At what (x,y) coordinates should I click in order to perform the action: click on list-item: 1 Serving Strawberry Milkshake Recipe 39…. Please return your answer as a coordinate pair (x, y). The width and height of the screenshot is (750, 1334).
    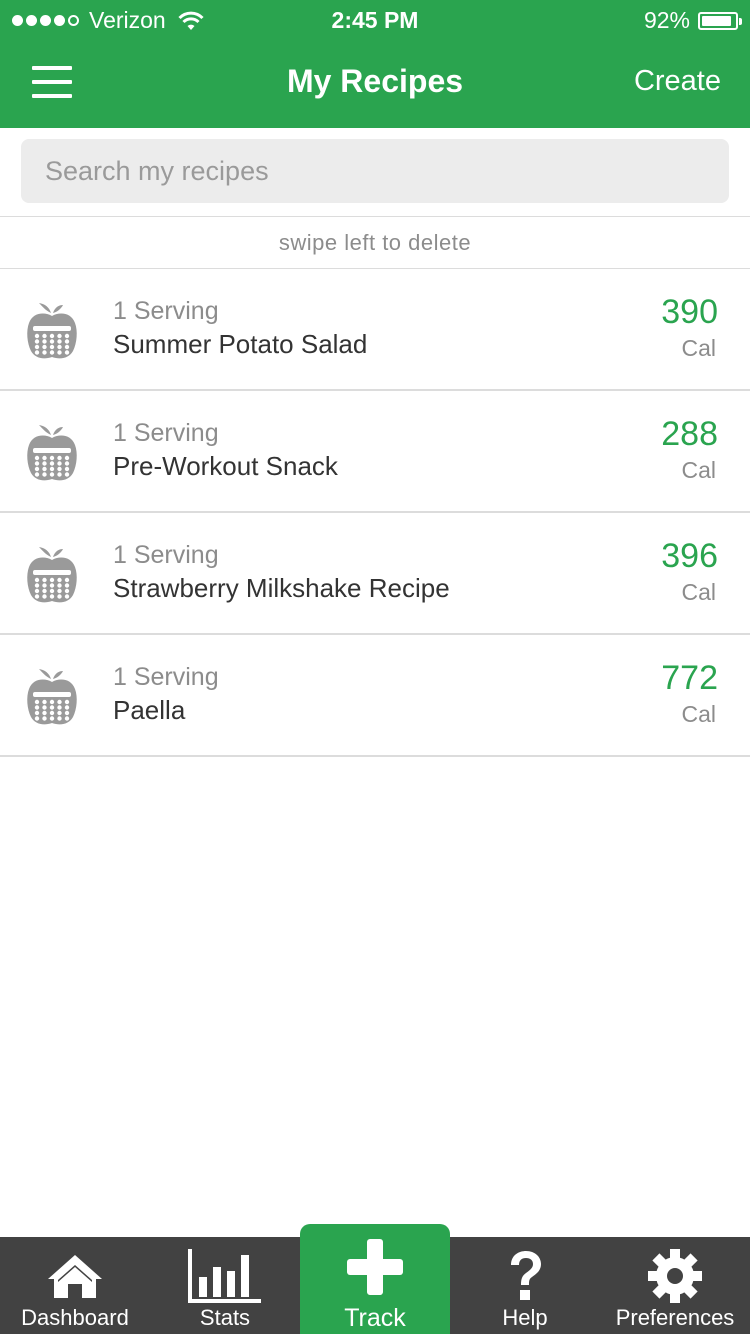
    Looking at the image, I should click on (375, 574).